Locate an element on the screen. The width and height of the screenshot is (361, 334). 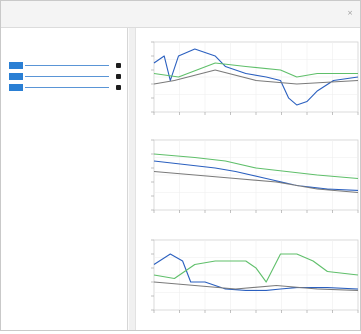
splitter-handle is located at coordinates (132, 179).